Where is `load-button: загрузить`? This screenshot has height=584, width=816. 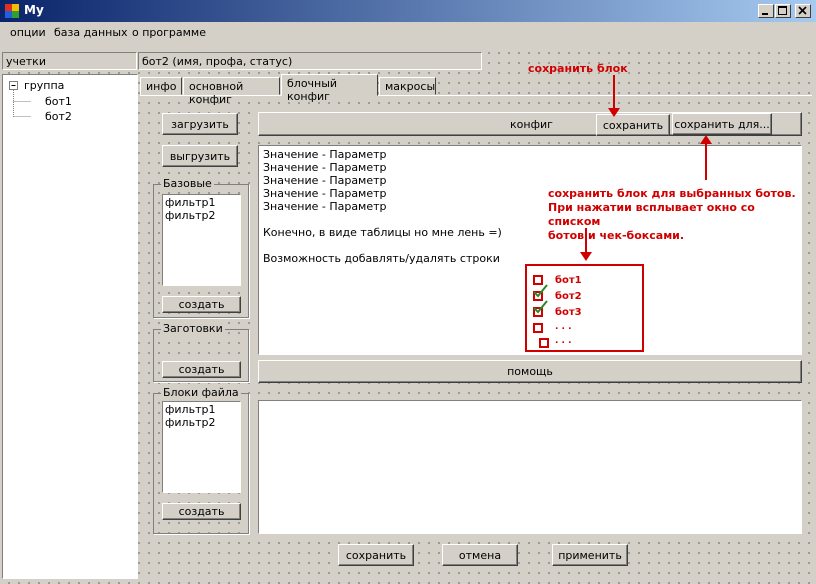
load-button: загрузить is located at coordinates (200, 124).